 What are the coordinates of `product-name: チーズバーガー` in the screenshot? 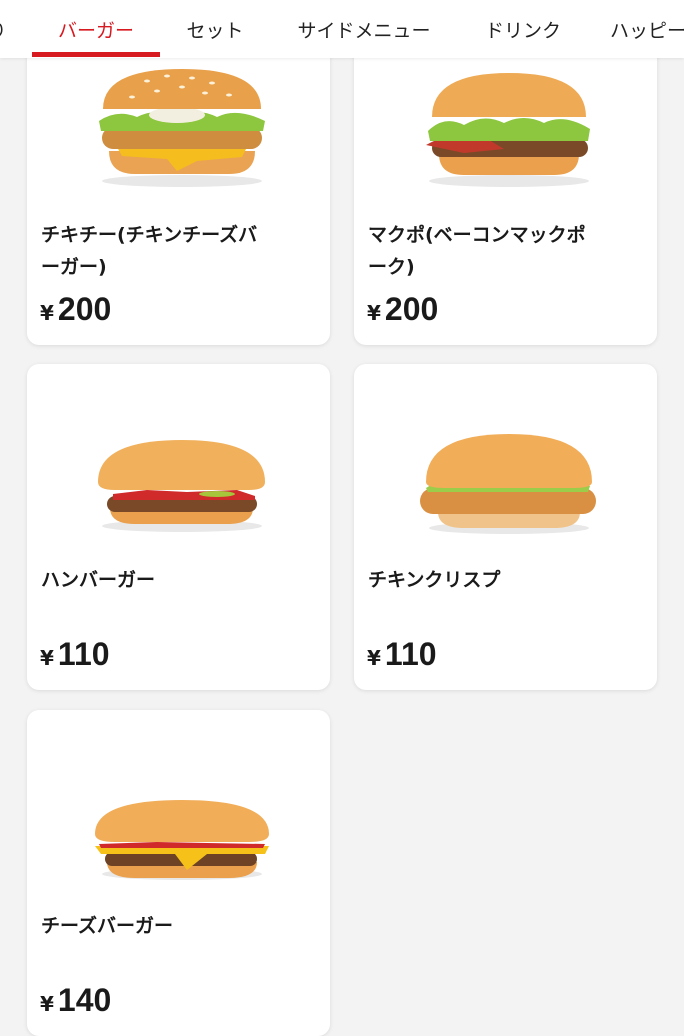 It's located at (107, 926).